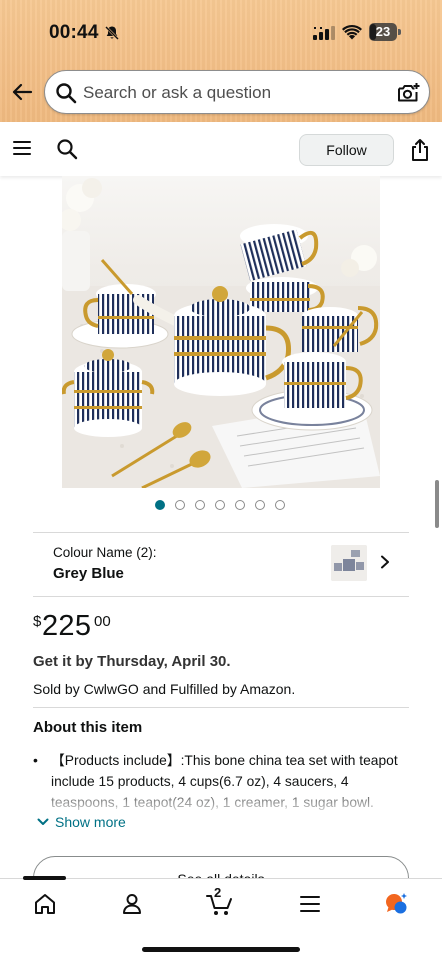 Image resolution: width=442 pixels, height=960 pixels. Describe the element at coordinates (346, 150) in the screenshot. I see `follow-button: Follow` at that location.